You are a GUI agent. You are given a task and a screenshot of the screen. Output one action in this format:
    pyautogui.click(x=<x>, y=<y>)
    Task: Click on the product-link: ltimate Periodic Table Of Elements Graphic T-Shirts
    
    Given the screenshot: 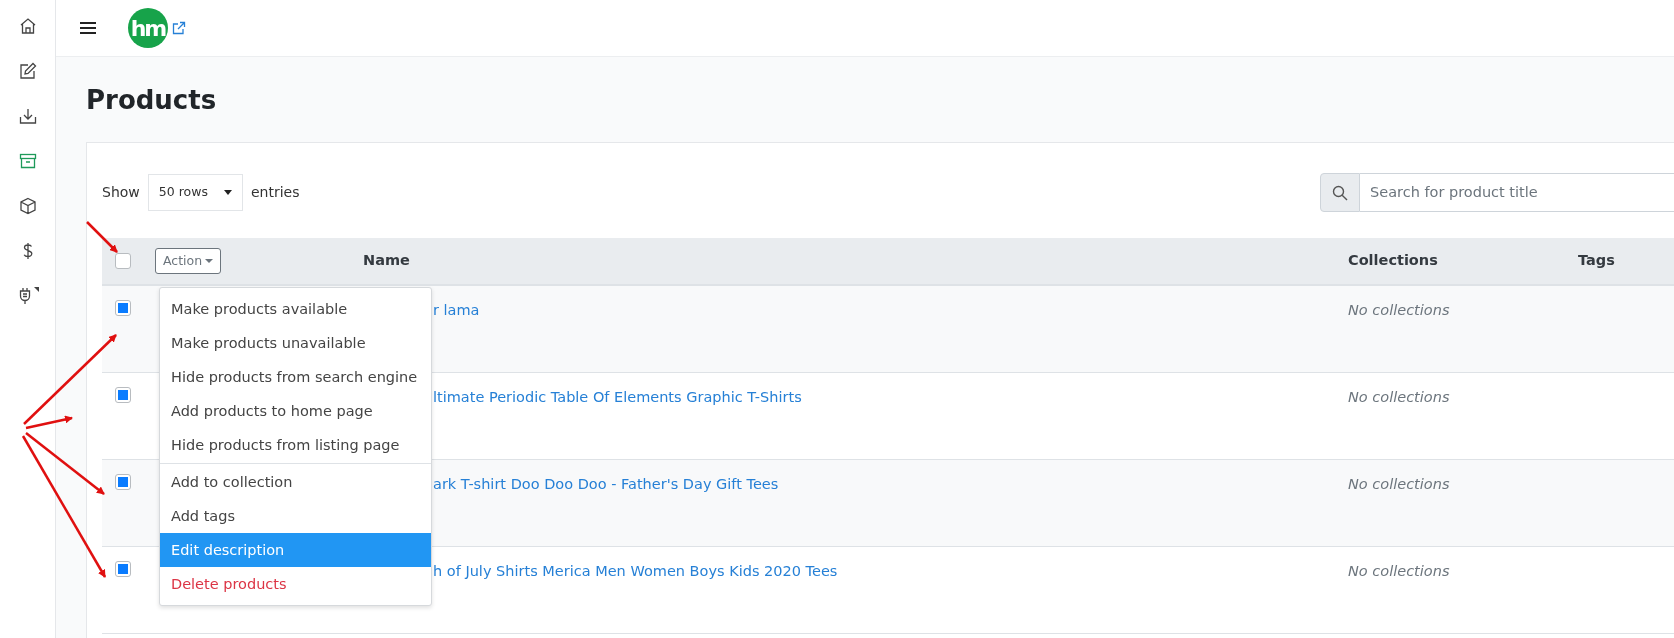 What is the action you would take?
    pyautogui.click(x=617, y=397)
    